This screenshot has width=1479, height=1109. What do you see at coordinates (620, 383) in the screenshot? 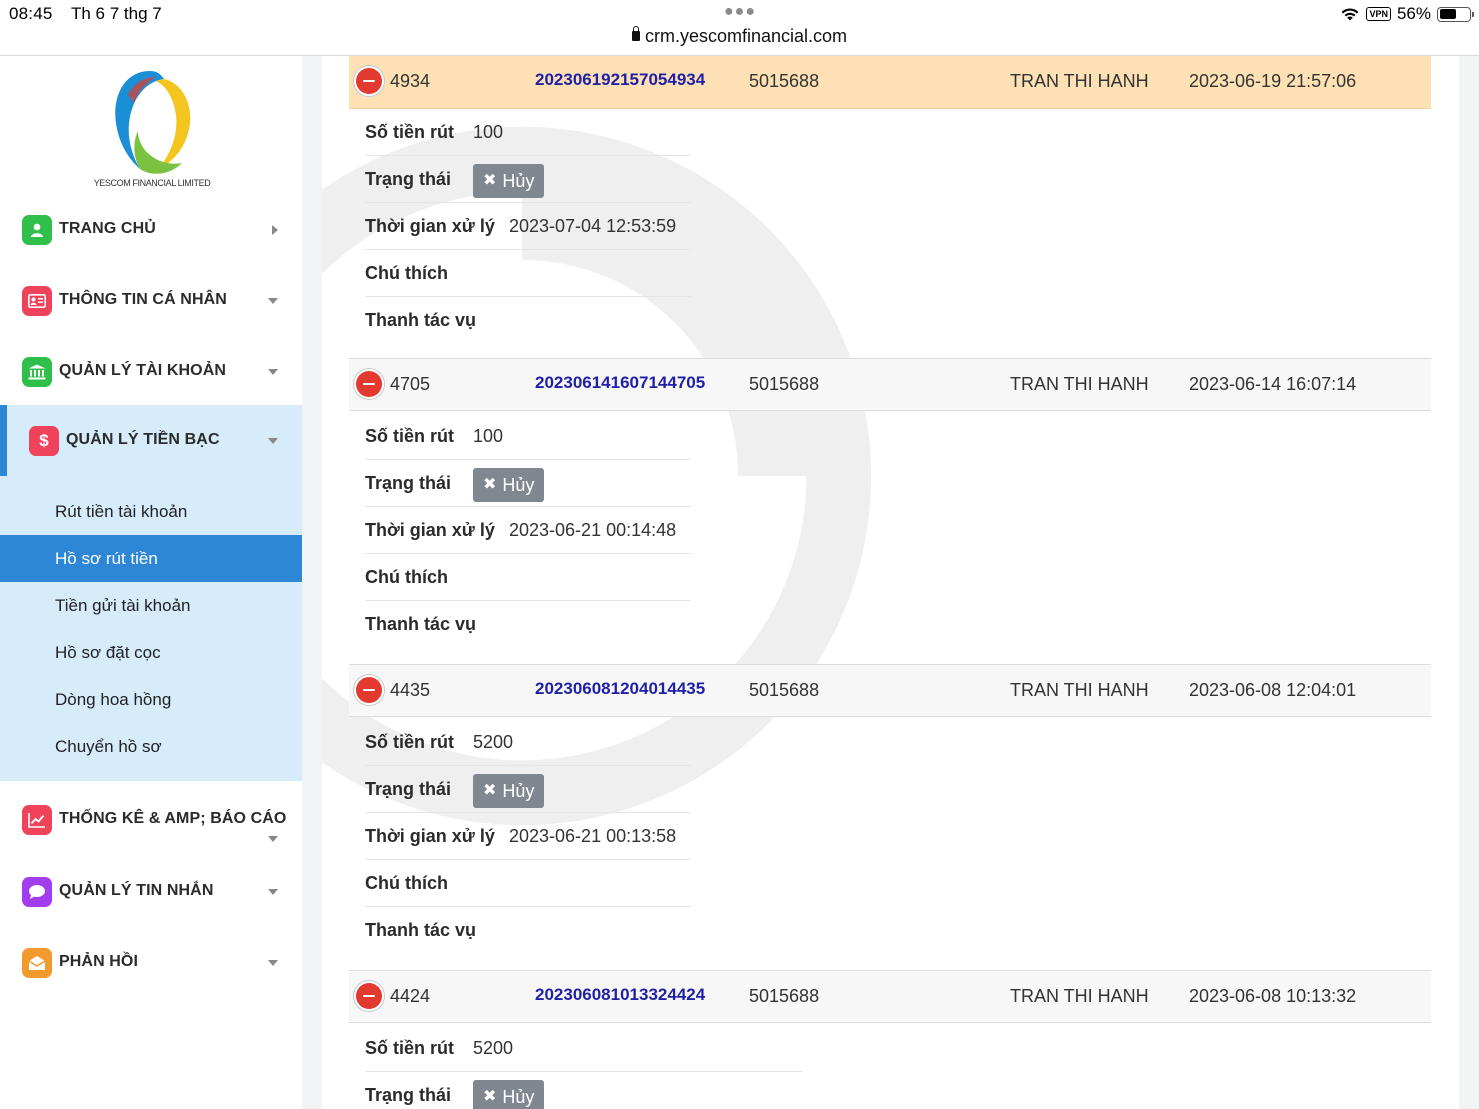
I see `record-code-link: 202306141607144705` at bounding box center [620, 383].